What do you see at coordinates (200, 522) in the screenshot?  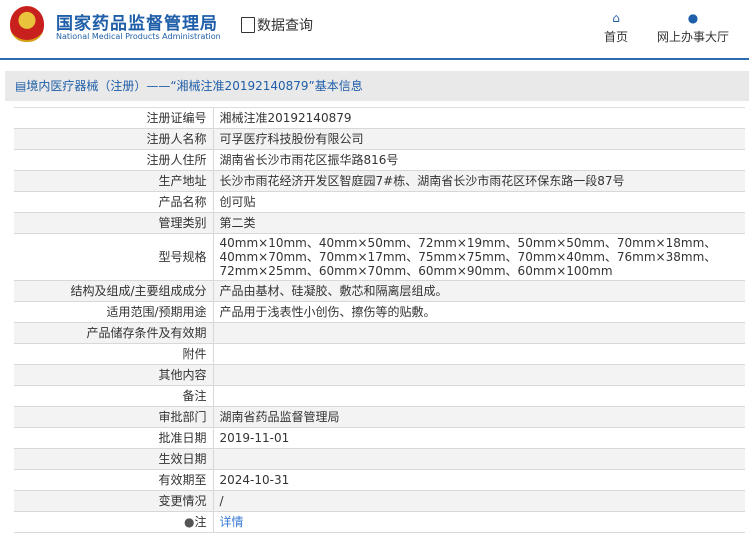 I see `note-label-text: 注` at bounding box center [200, 522].